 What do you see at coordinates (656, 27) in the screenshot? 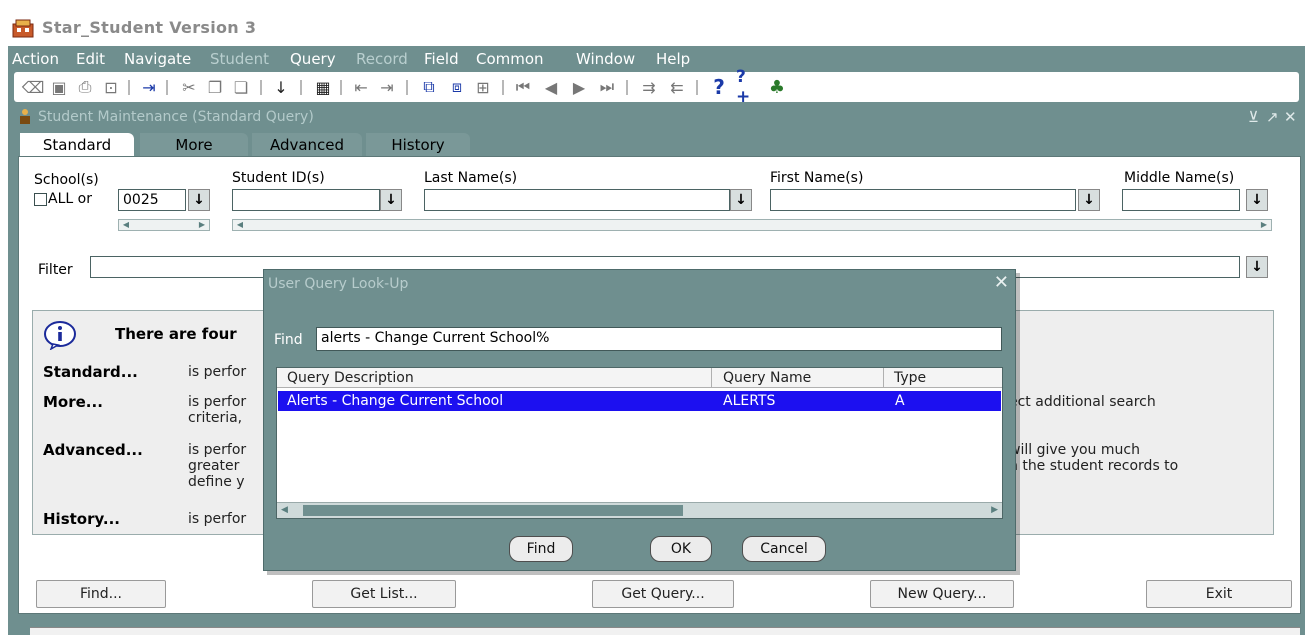
I see `title-bar: Star_Student Version 3` at bounding box center [656, 27].